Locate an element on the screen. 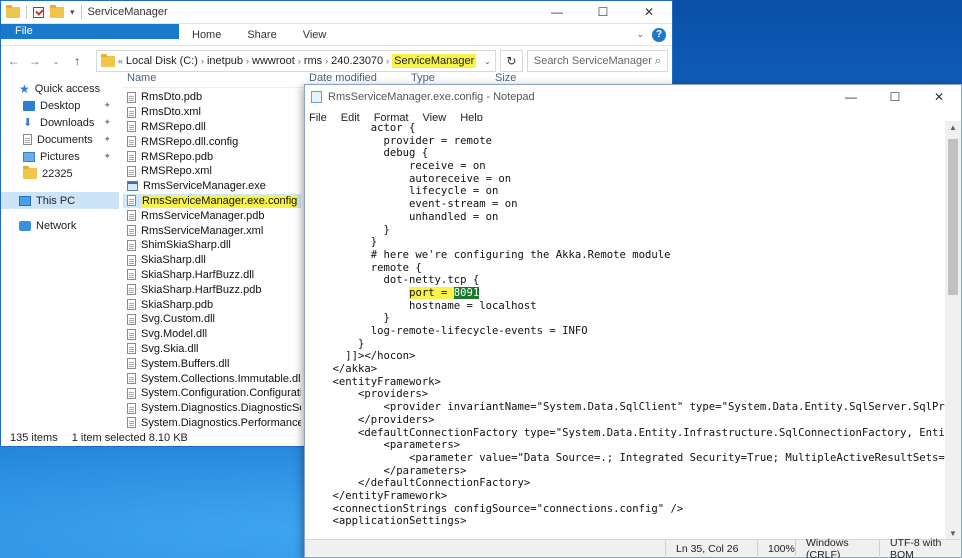 This screenshot has width=962, height=558. nav-label: 22325 is located at coordinates (57, 173).